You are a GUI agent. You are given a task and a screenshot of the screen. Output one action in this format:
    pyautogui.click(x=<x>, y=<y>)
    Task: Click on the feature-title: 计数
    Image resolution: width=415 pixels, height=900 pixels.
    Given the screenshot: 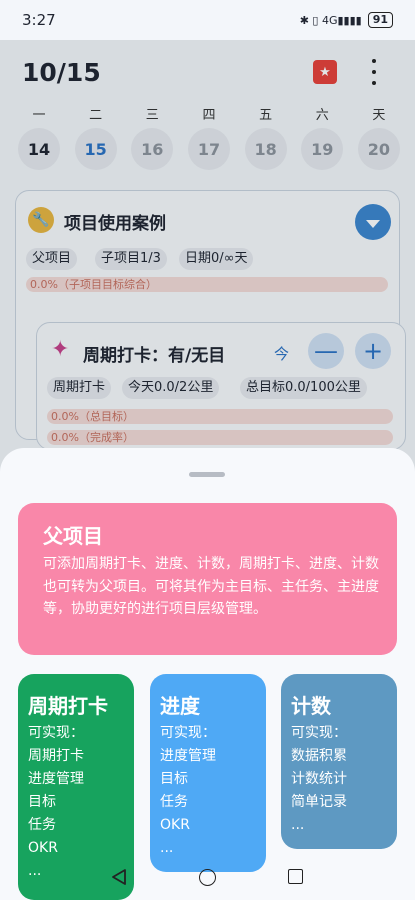 What is the action you would take?
    pyautogui.click(x=311, y=706)
    